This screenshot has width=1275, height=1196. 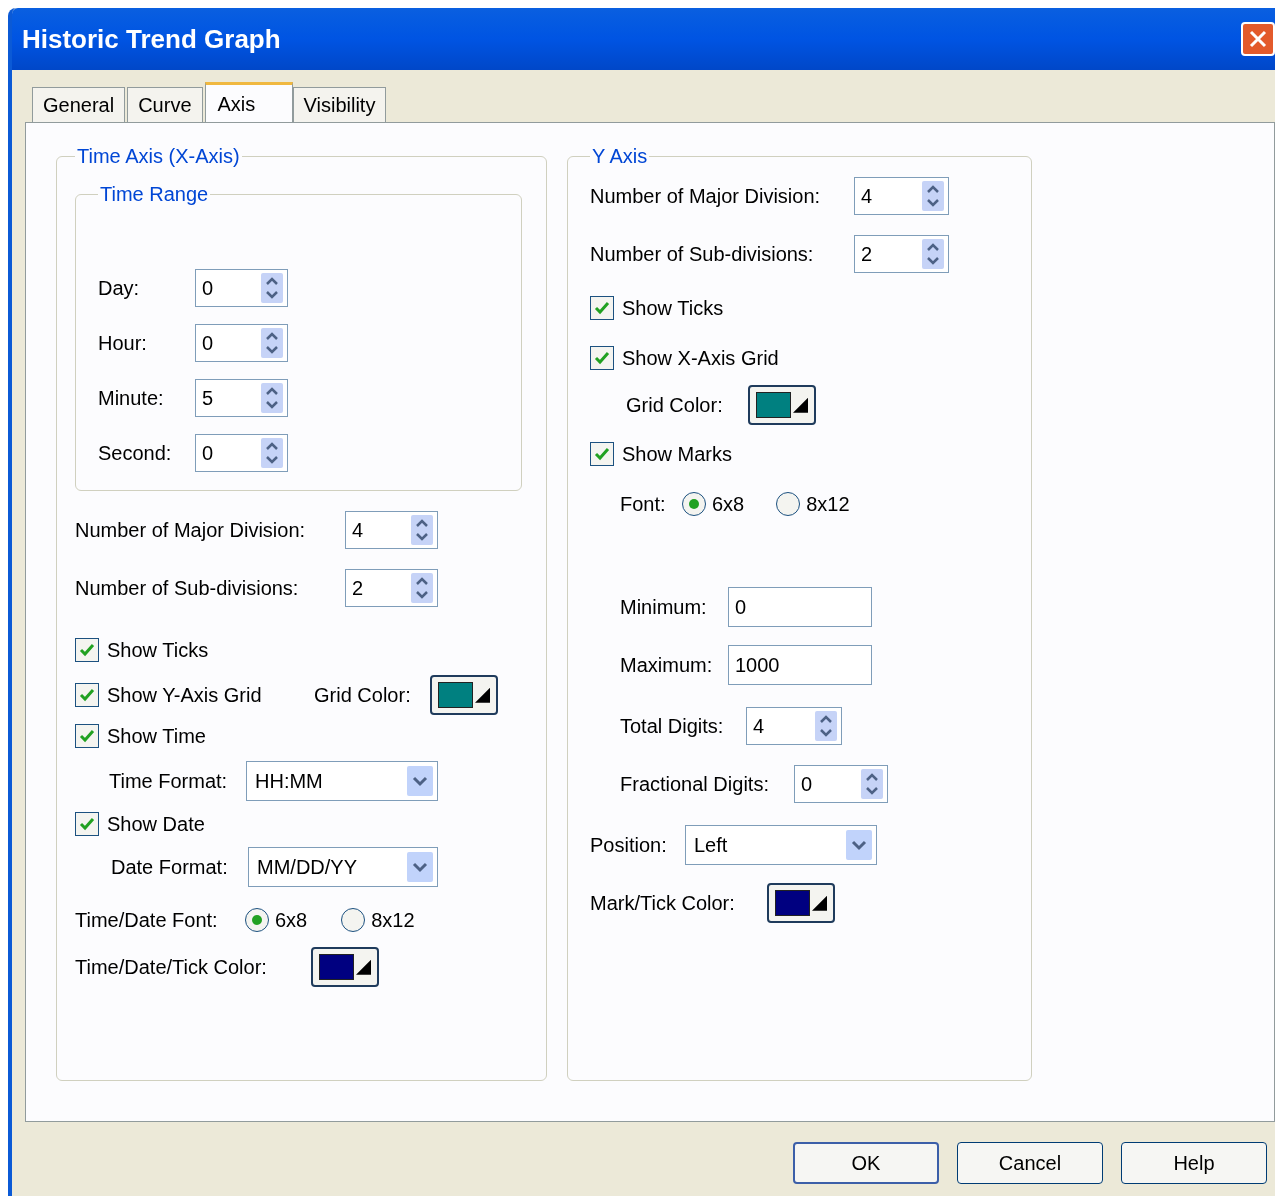 What do you see at coordinates (156, 736) in the screenshot?
I see `field-label: Show Time` at bounding box center [156, 736].